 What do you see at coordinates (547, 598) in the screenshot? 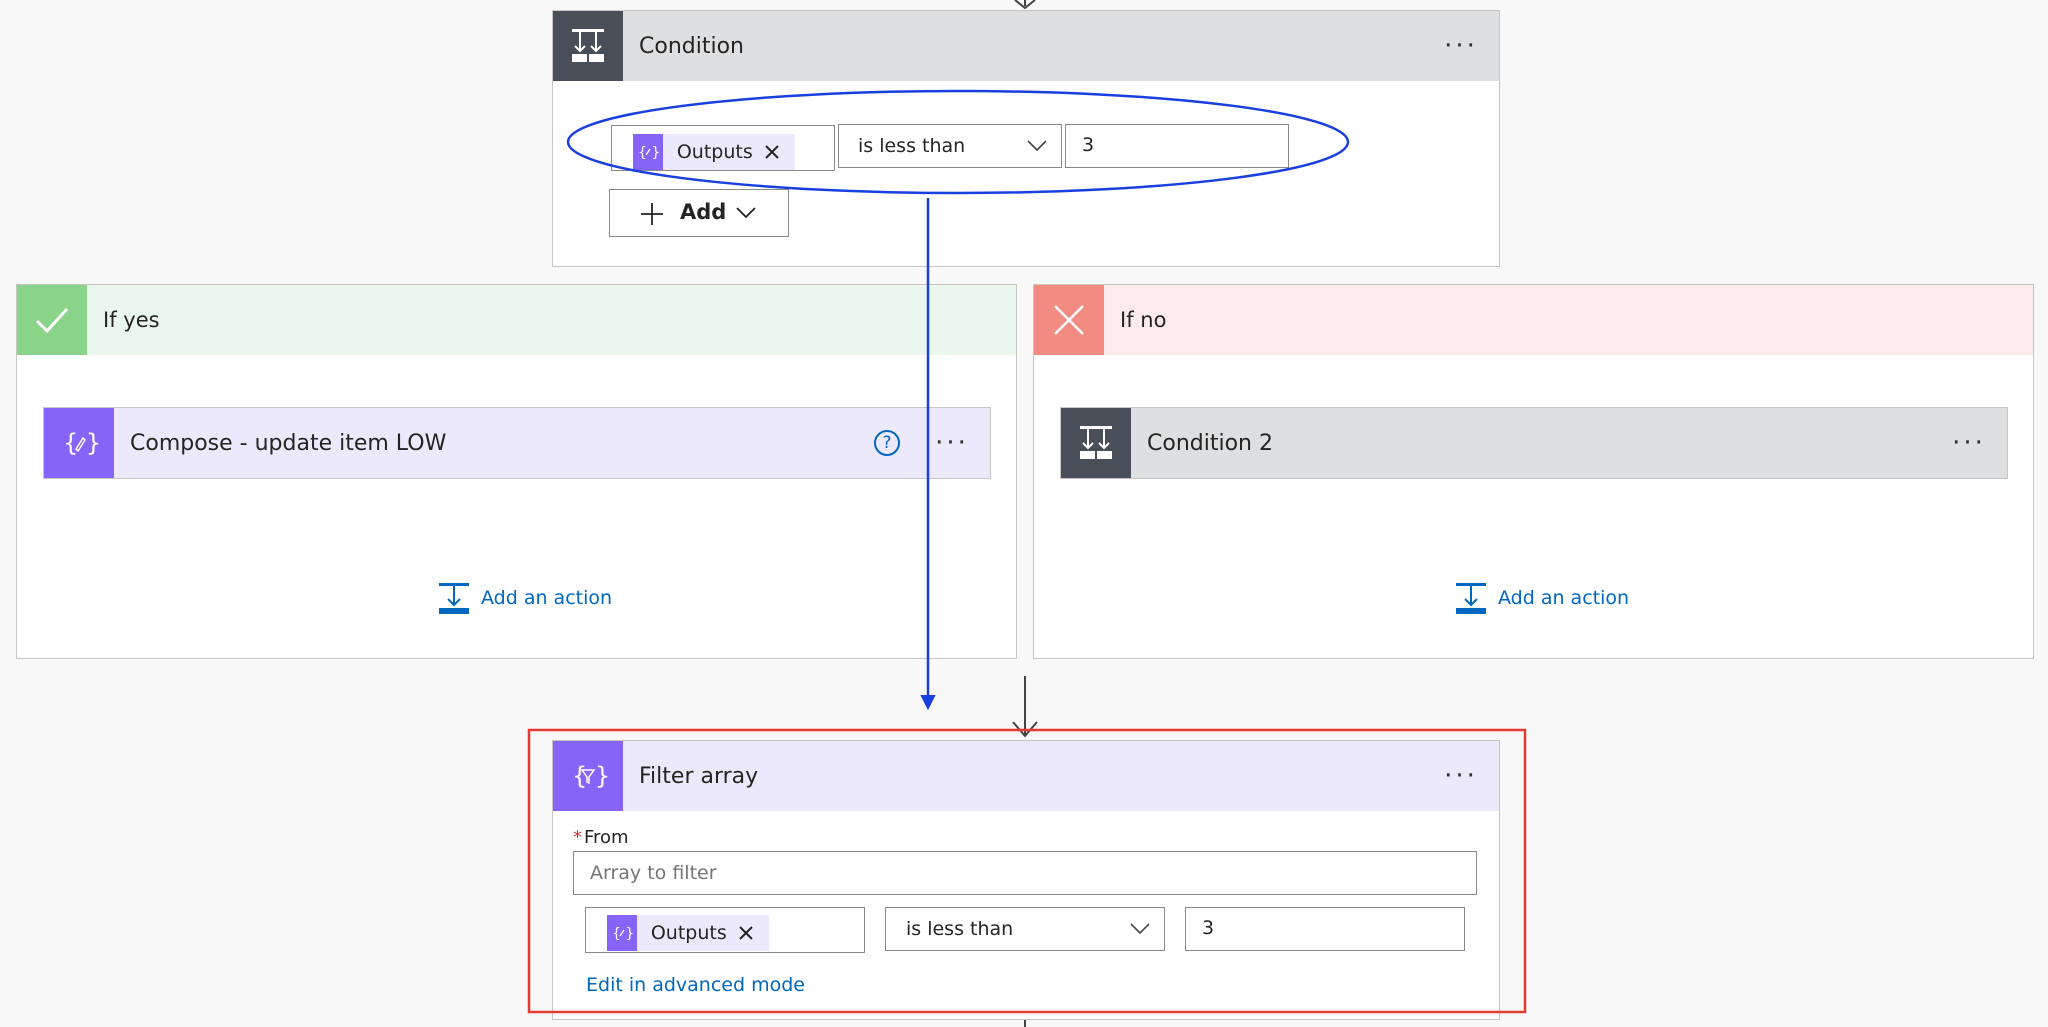
I see `if-yes-add-action-label: Add an action` at bounding box center [547, 598].